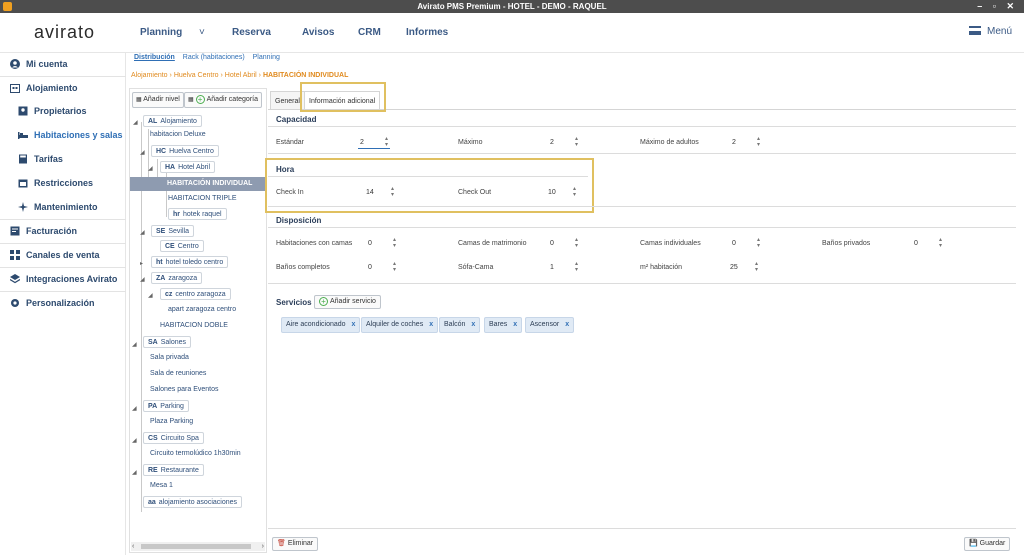  I want to click on expand-icon: ▸, so click(141, 263).